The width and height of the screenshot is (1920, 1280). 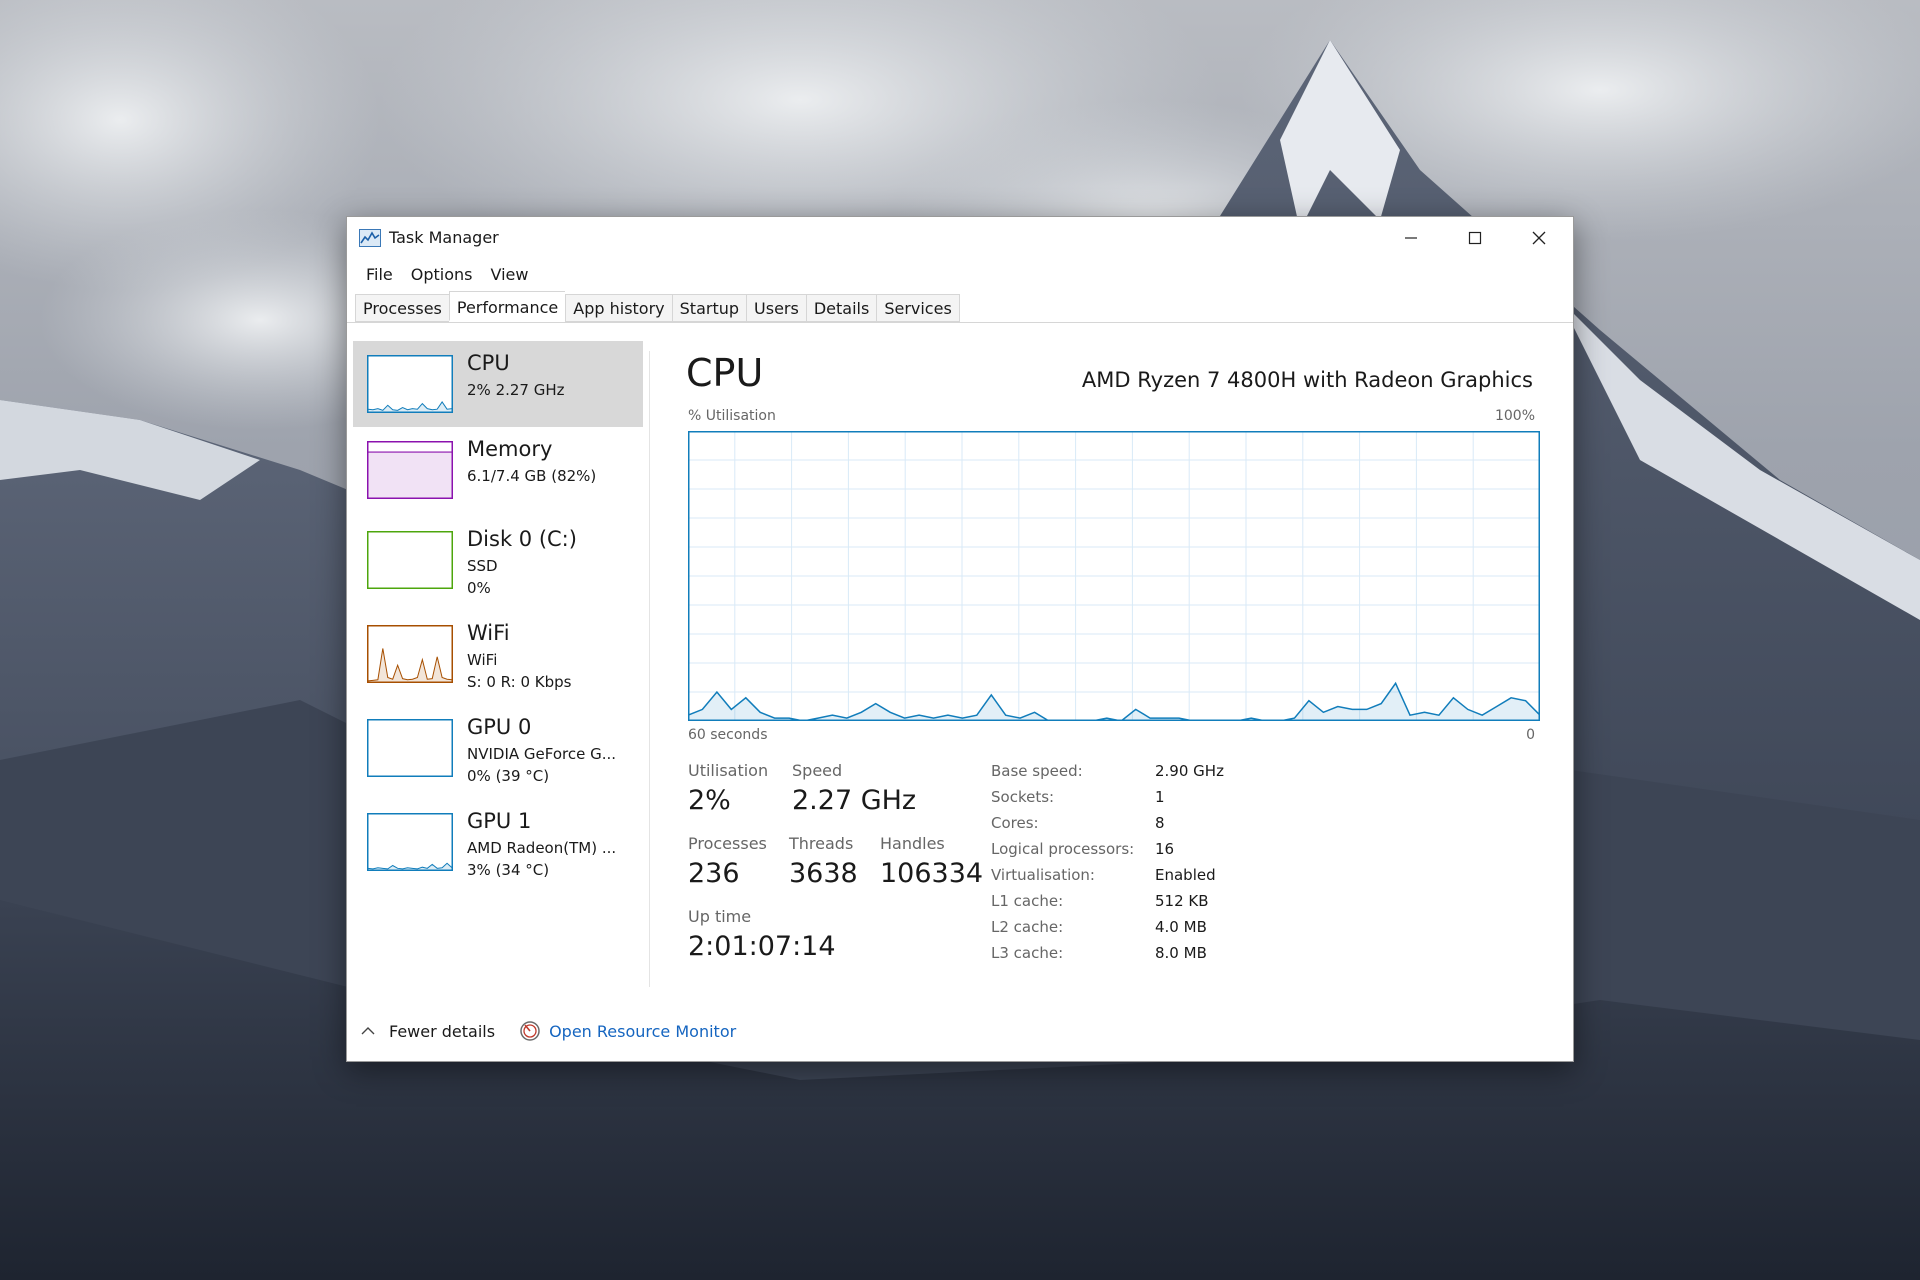 I want to click on spec-label: L2 cache:, so click(x=1027, y=927).